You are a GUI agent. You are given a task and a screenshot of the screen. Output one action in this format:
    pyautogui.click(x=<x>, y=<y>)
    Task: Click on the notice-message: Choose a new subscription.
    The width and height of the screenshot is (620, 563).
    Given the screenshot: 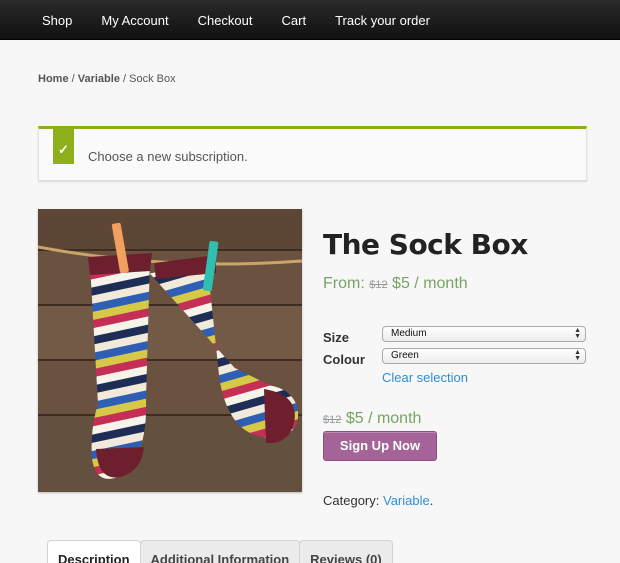 What is the action you would take?
    pyautogui.click(x=168, y=156)
    